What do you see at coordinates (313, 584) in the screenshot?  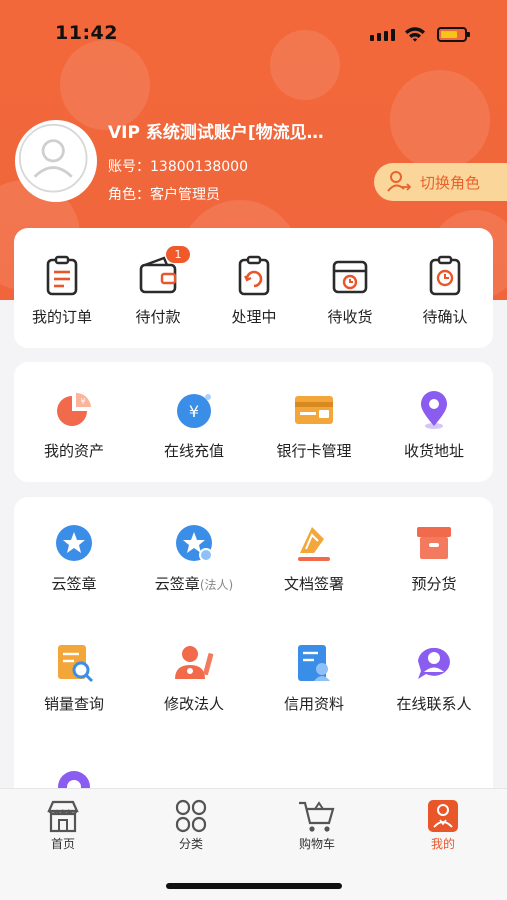 I see `tool-document-sign-label: 文档签署` at bounding box center [313, 584].